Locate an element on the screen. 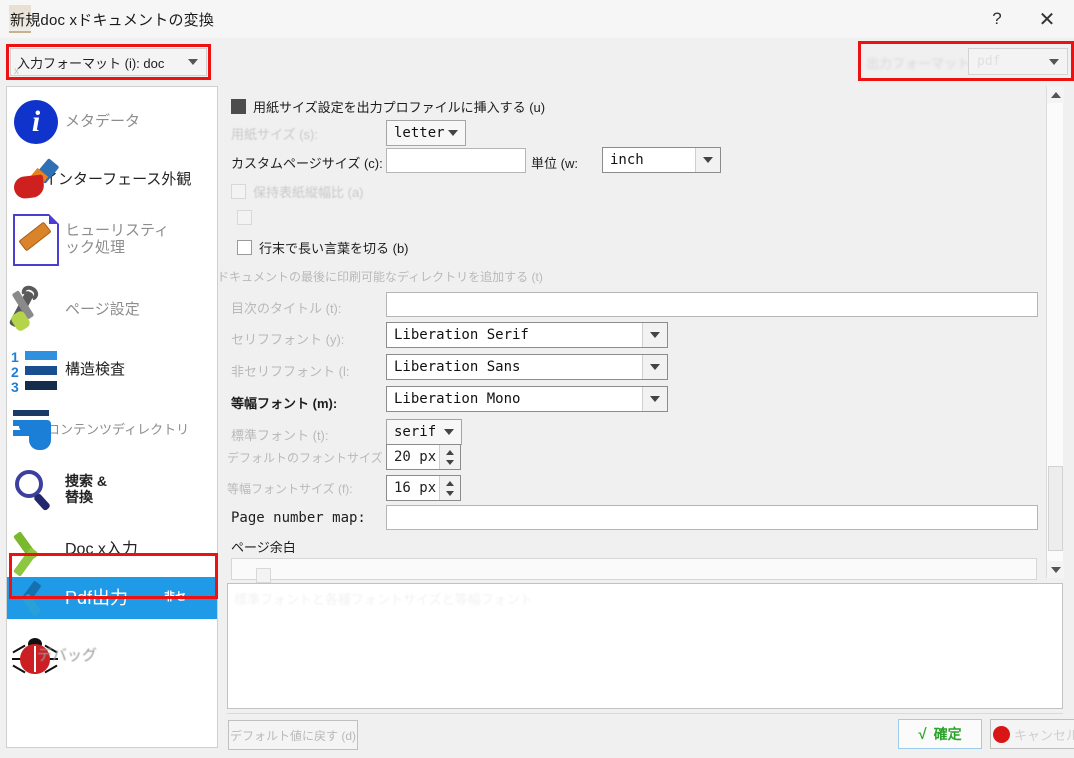 The image size is (1074, 758). mono-font-label: 等幅フォント (m): is located at coordinates (284, 403).